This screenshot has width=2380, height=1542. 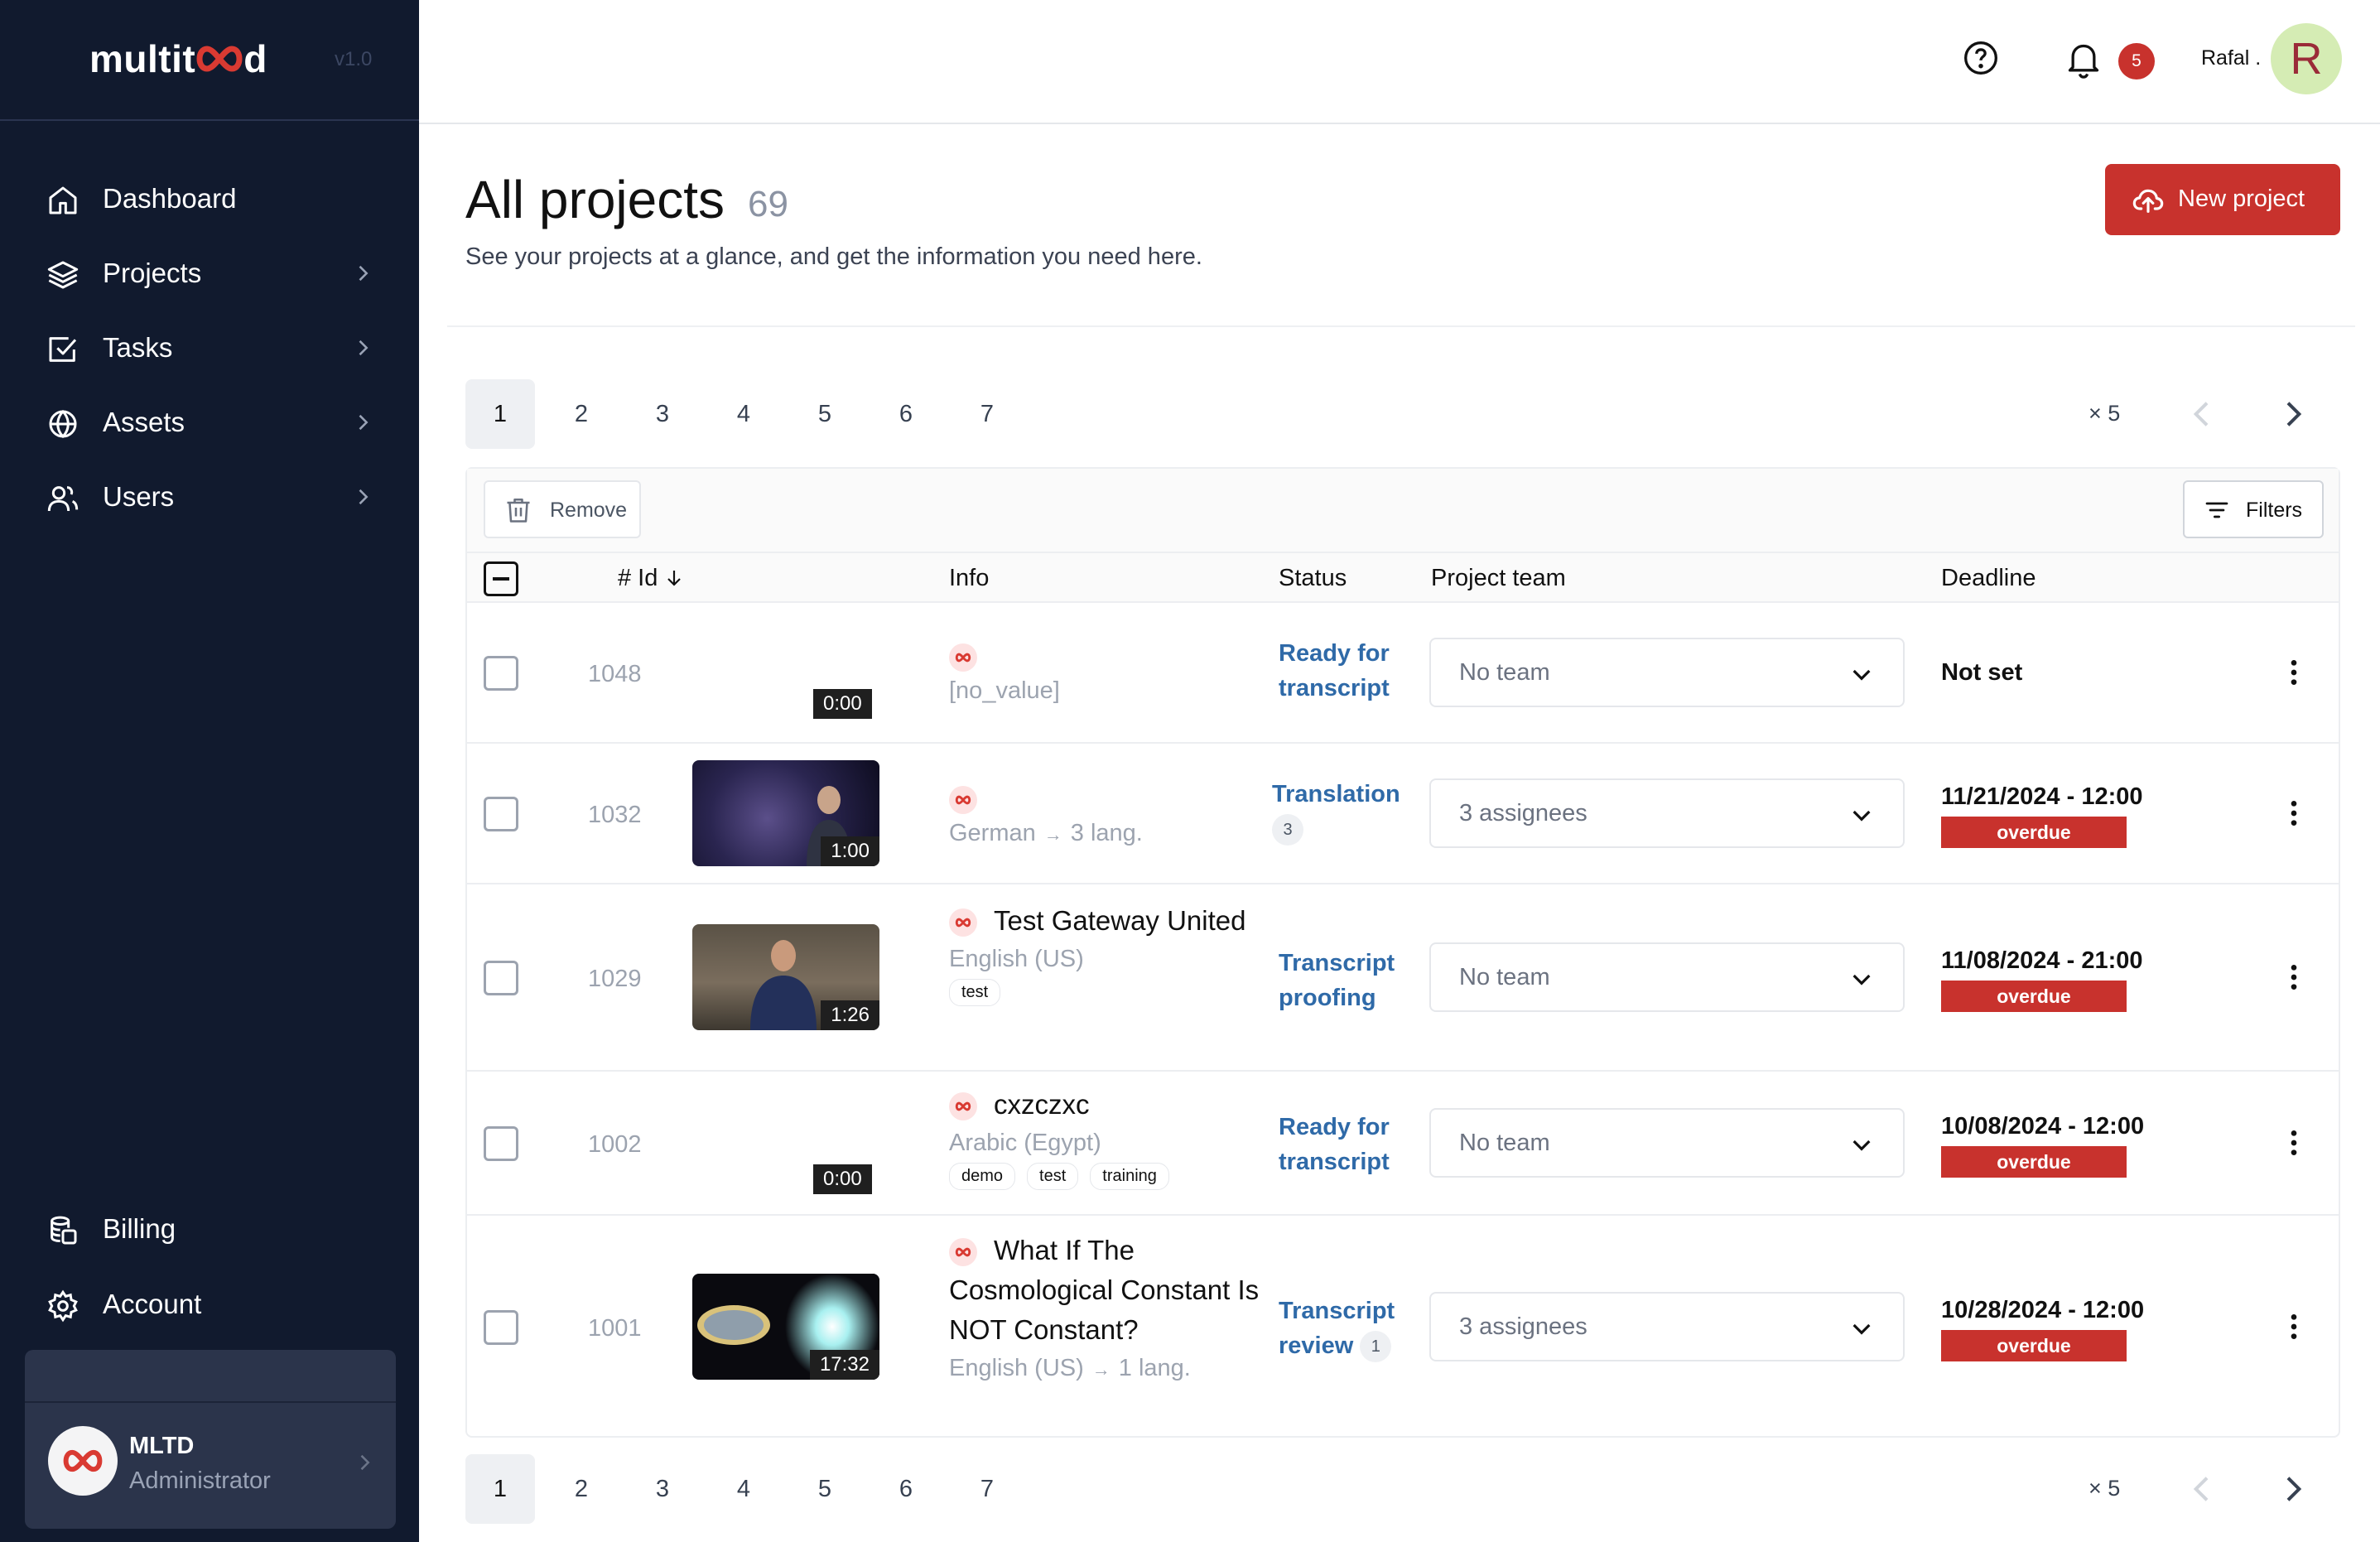 What do you see at coordinates (2306, 58) in the screenshot?
I see `avatar: R` at bounding box center [2306, 58].